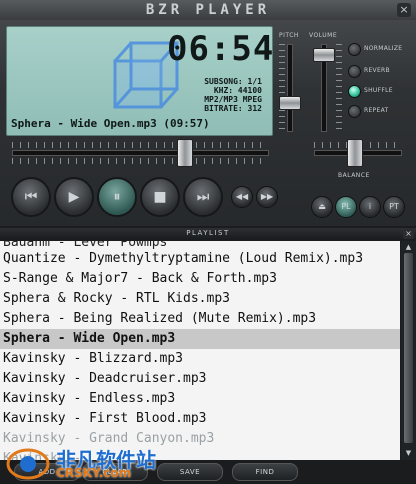 The height and width of the screenshot is (484, 416). Describe the element at coordinates (200, 359) in the screenshot. I see `playlist-item: Kavinsky - Blizzard.mp3` at that location.